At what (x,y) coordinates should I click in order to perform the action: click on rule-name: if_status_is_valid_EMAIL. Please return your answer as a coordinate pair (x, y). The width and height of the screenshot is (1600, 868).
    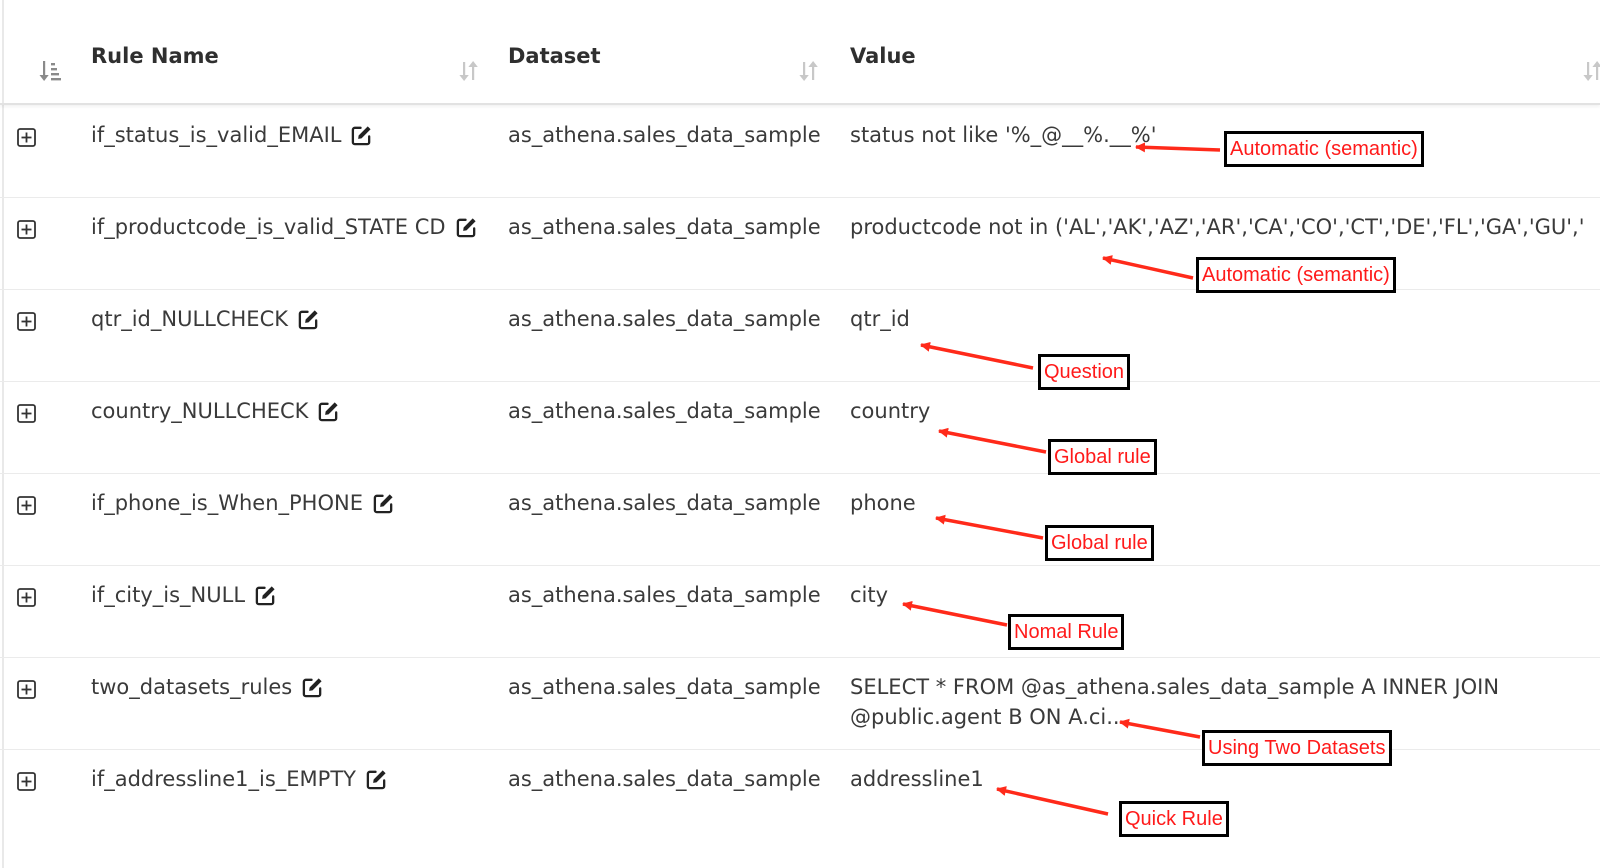
    Looking at the image, I should click on (216, 135).